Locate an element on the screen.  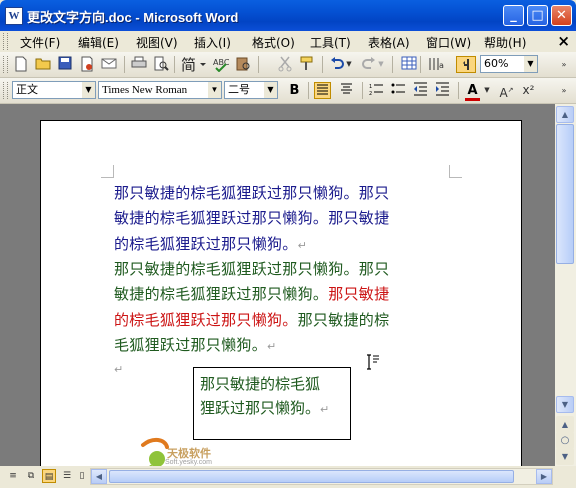
print-layout-view-icon: ▤ is located at coordinates (49, 476).